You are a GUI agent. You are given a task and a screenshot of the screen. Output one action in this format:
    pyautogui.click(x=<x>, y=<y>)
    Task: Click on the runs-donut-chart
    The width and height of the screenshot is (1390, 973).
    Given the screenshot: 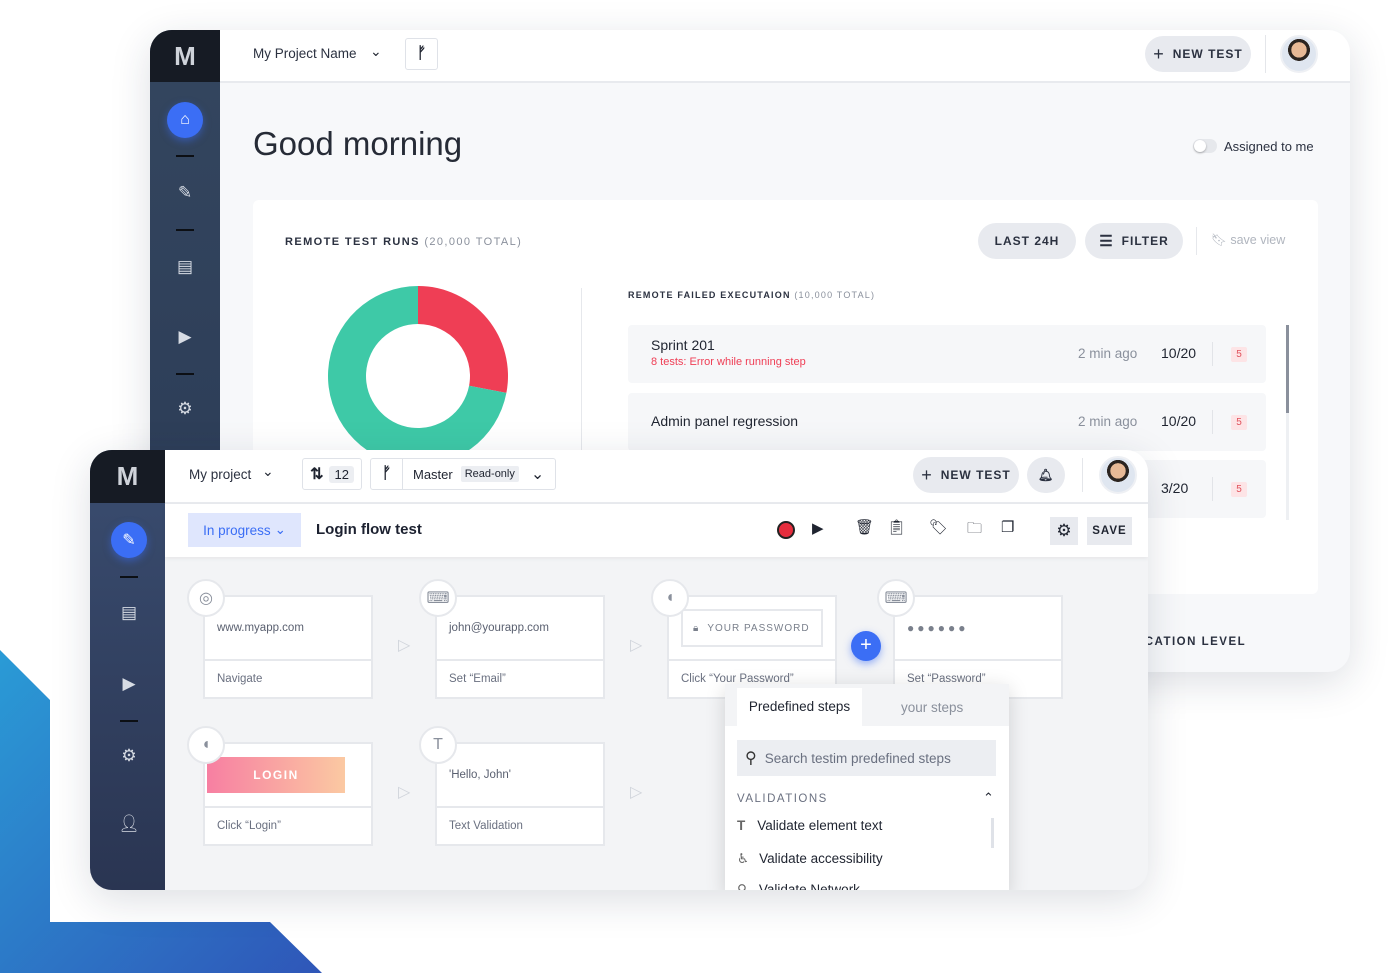 What is the action you would take?
    pyautogui.click(x=418, y=376)
    